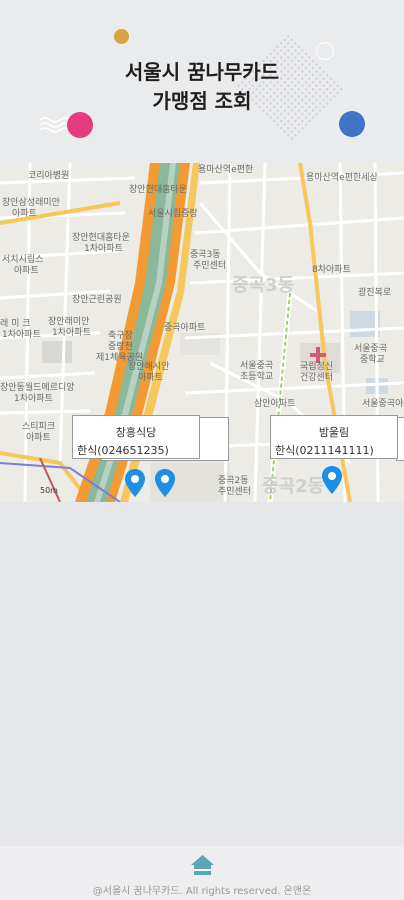 Image resolution: width=404 pixels, height=900 pixels. I want to click on page-title-line2: 가맹점 조회, so click(202, 101).